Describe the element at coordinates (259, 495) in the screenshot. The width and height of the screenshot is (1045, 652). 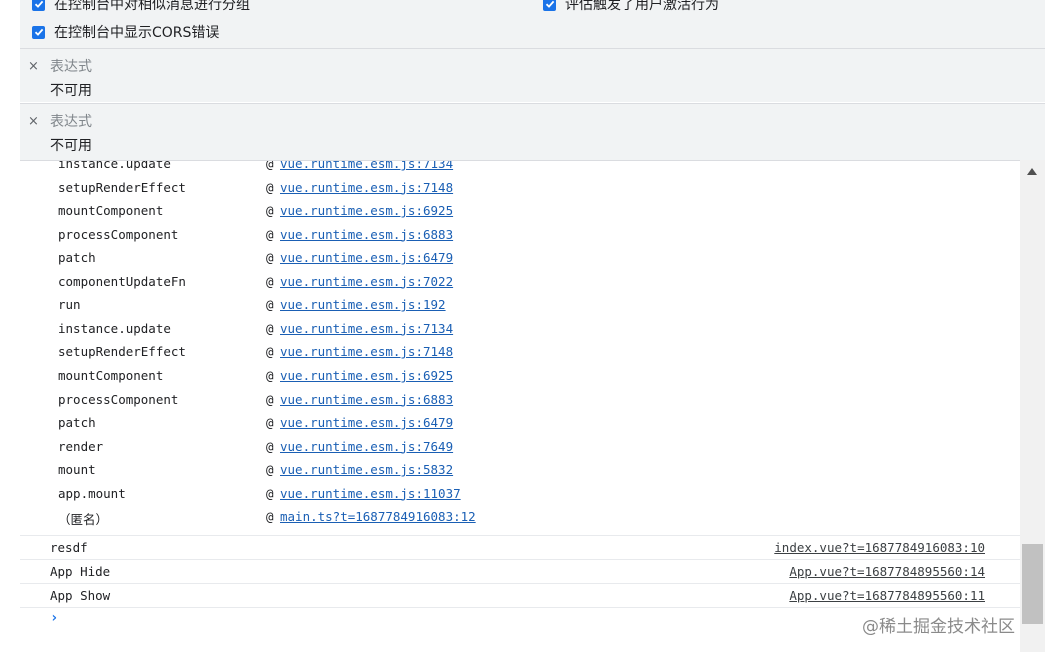
I see `stack-frame: app.mount @ vue.runtime.esm.js:11037` at that location.